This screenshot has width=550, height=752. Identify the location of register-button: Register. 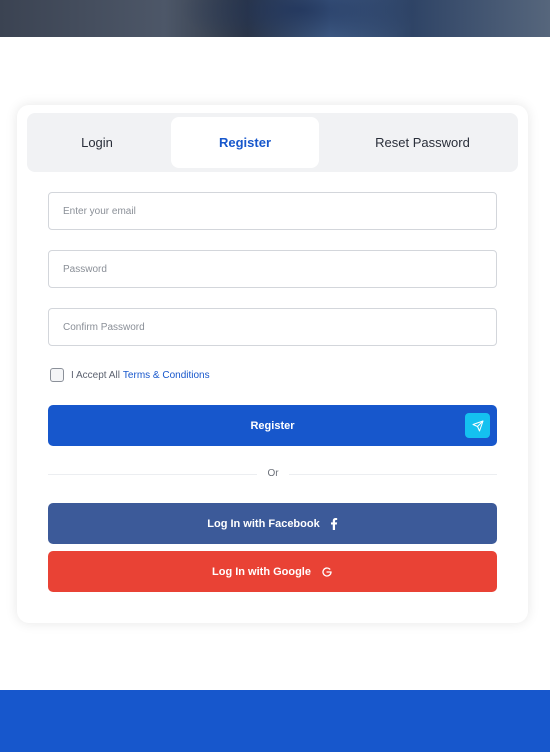
(272, 425).